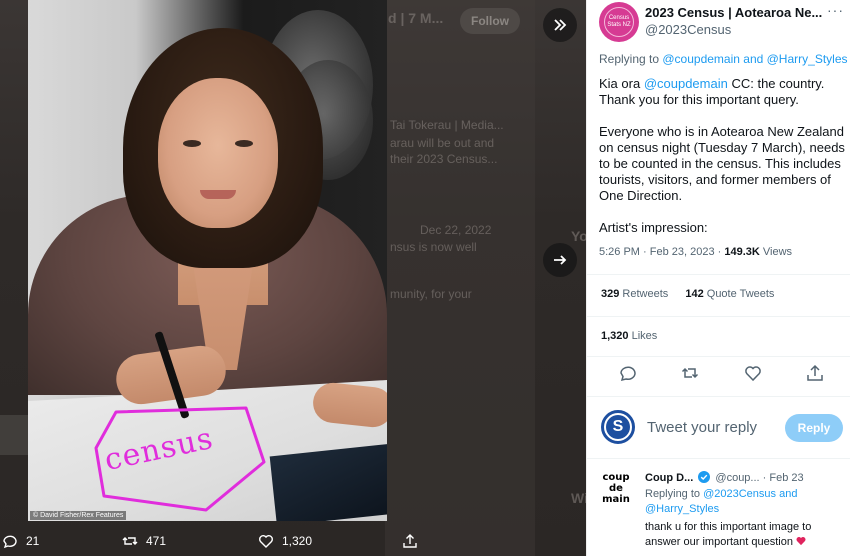 This screenshot has width=850, height=556. Describe the element at coordinates (14, 435) in the screenshot. I see `background-strip` at that location.